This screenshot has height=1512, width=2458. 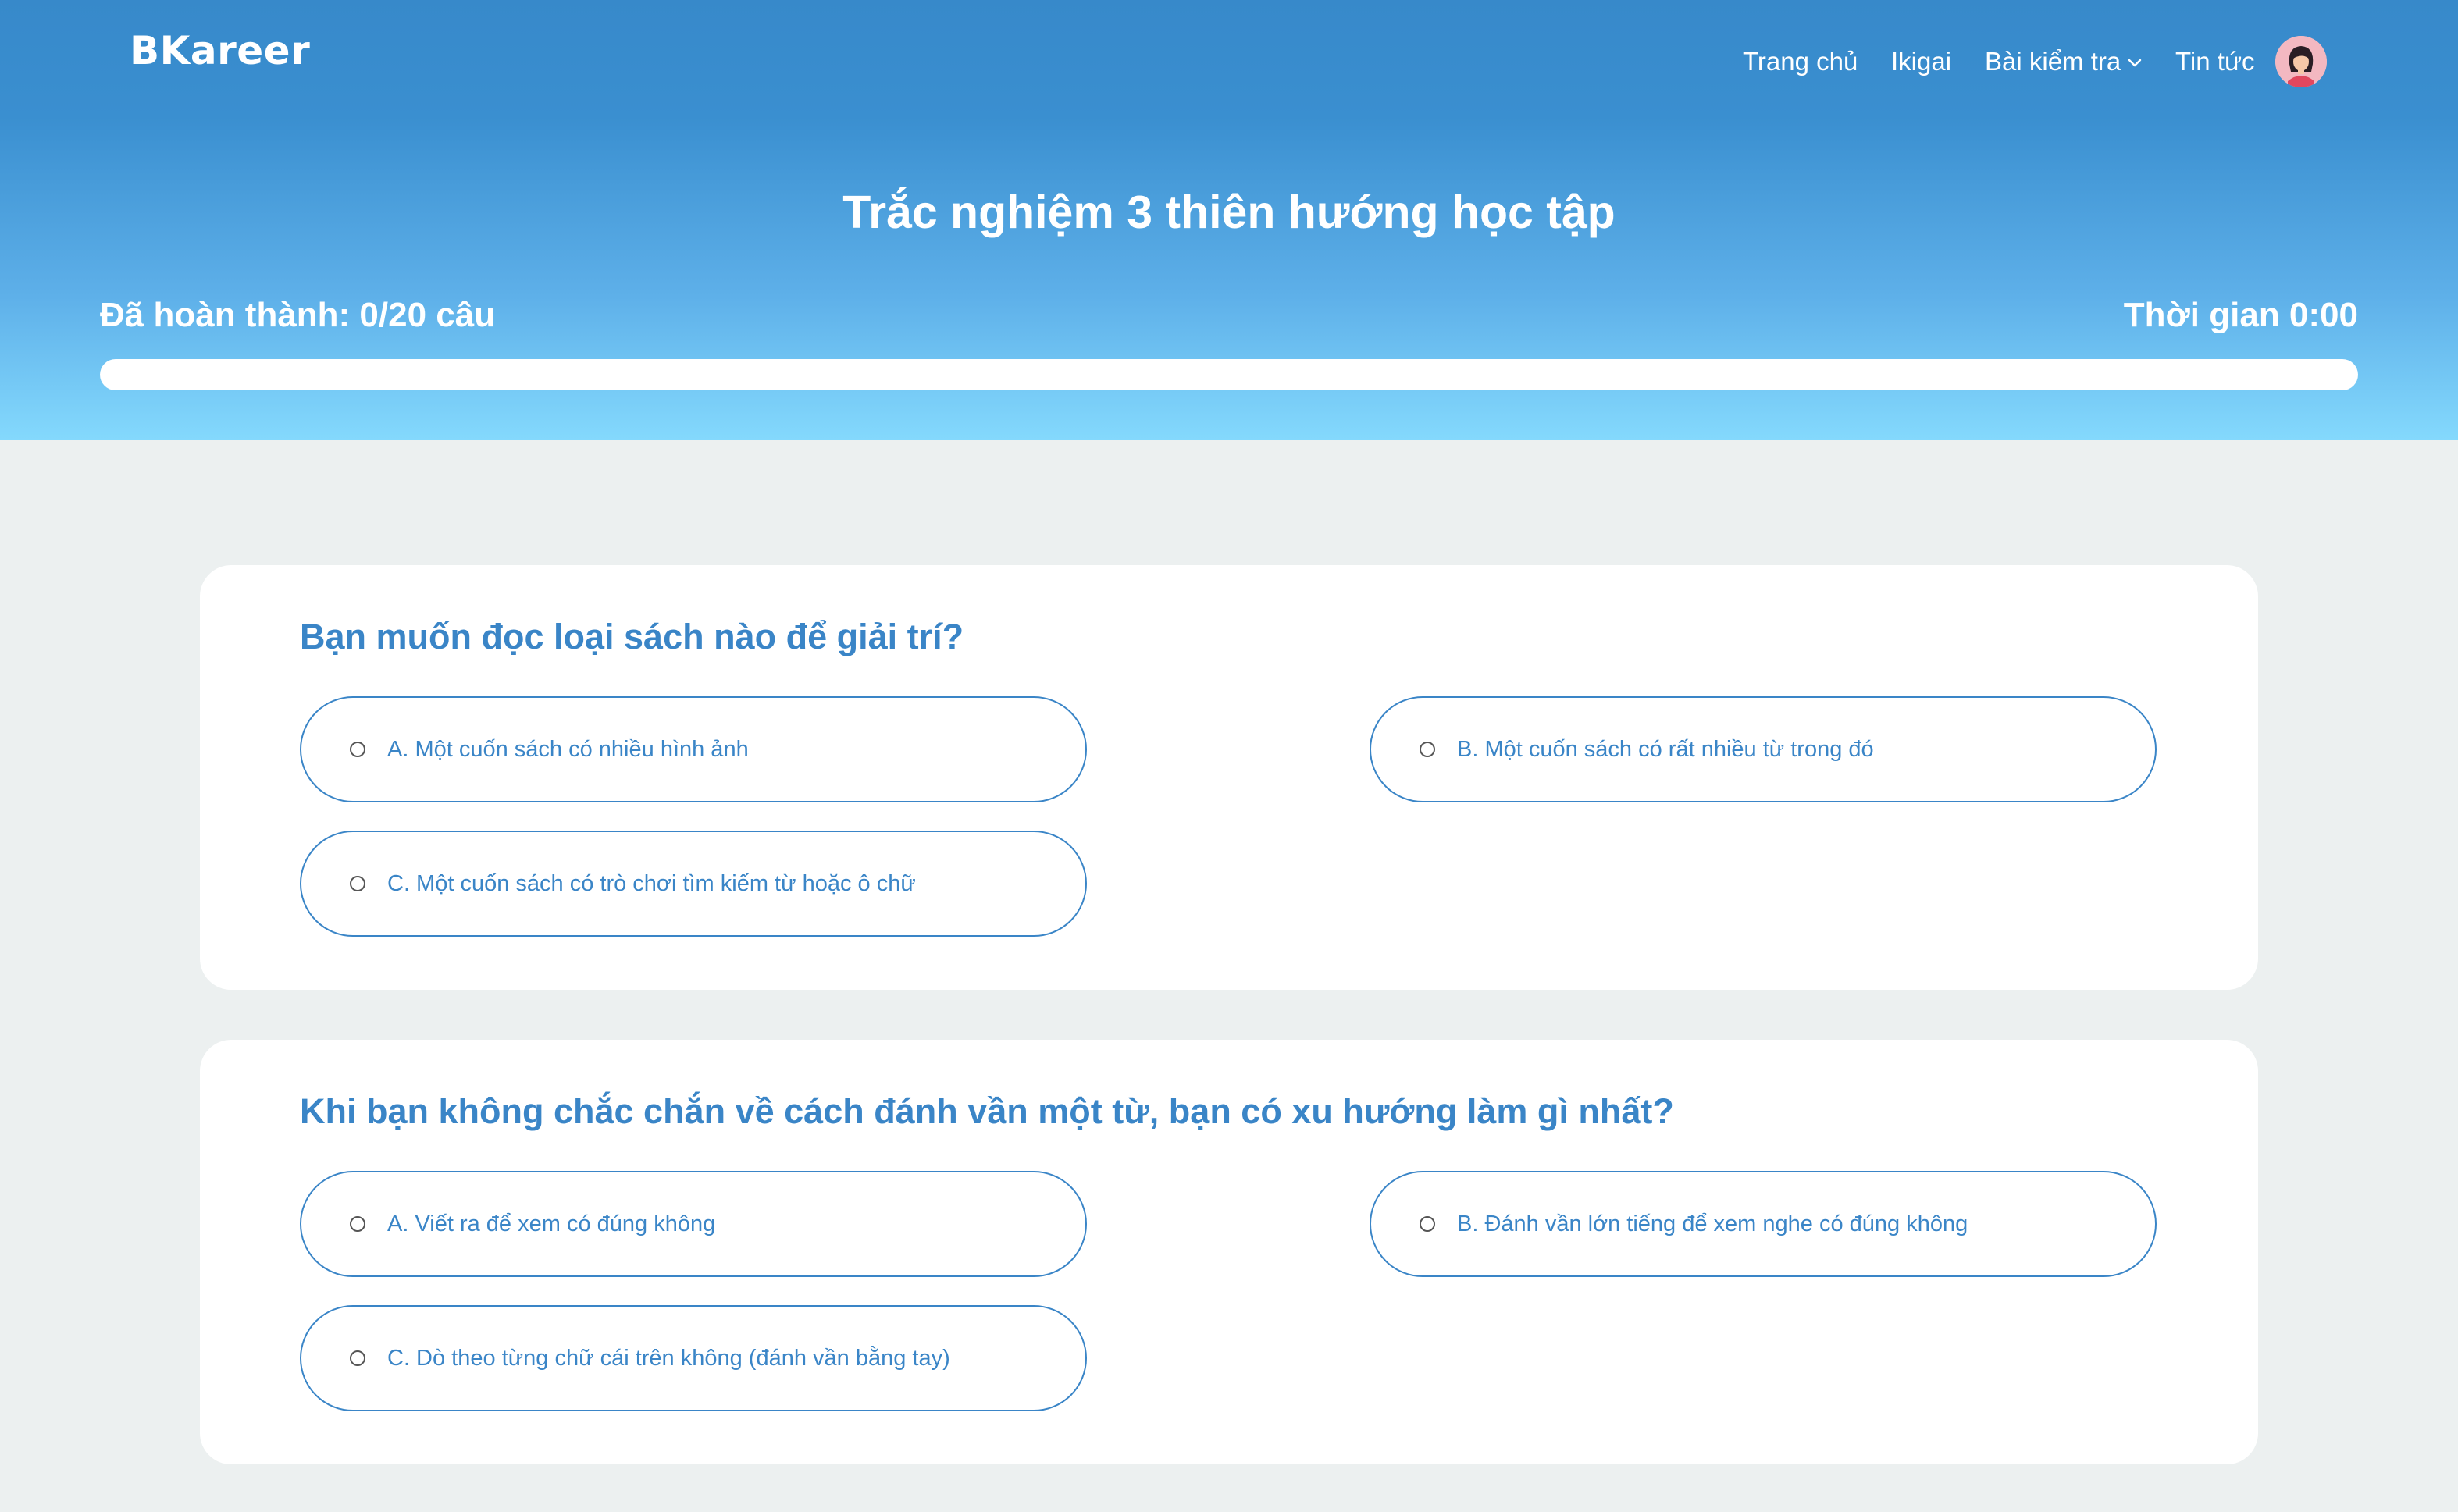 I want to click on progress-label: Đã hoàn thành: 0/20 câu, so click(x=298, y=315).